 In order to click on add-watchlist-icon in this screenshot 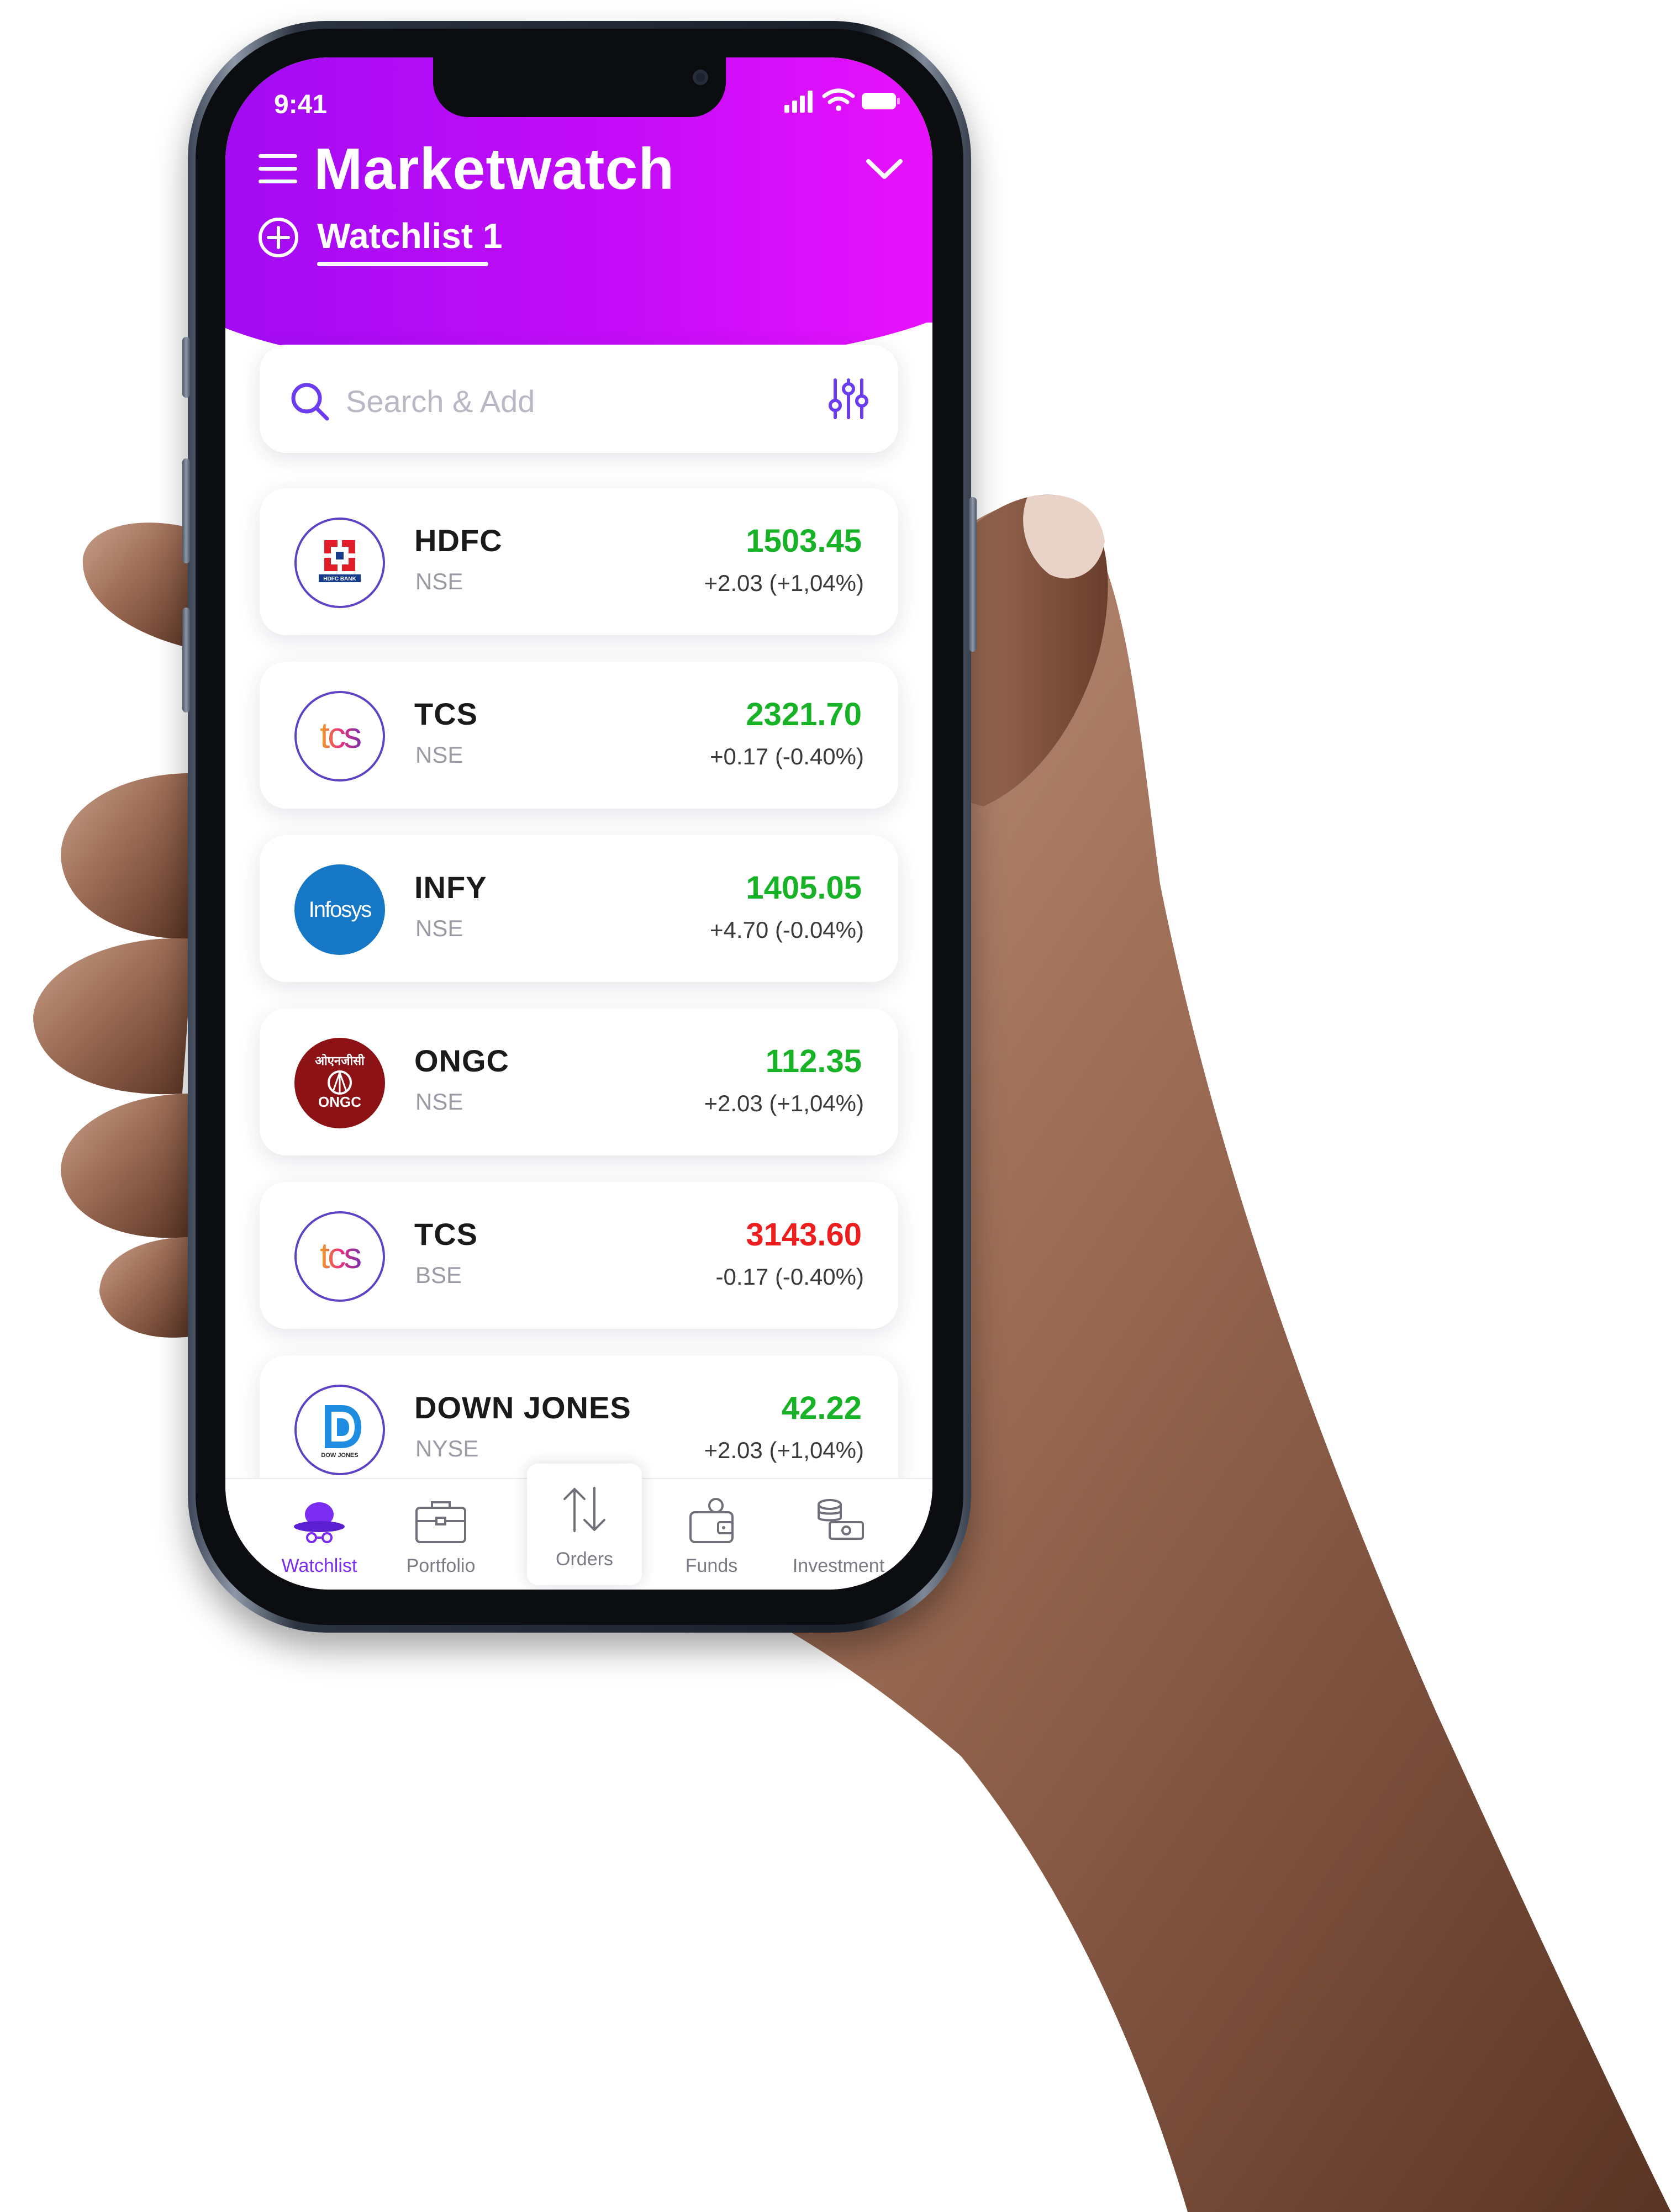, I will do `click(278, 237)`.